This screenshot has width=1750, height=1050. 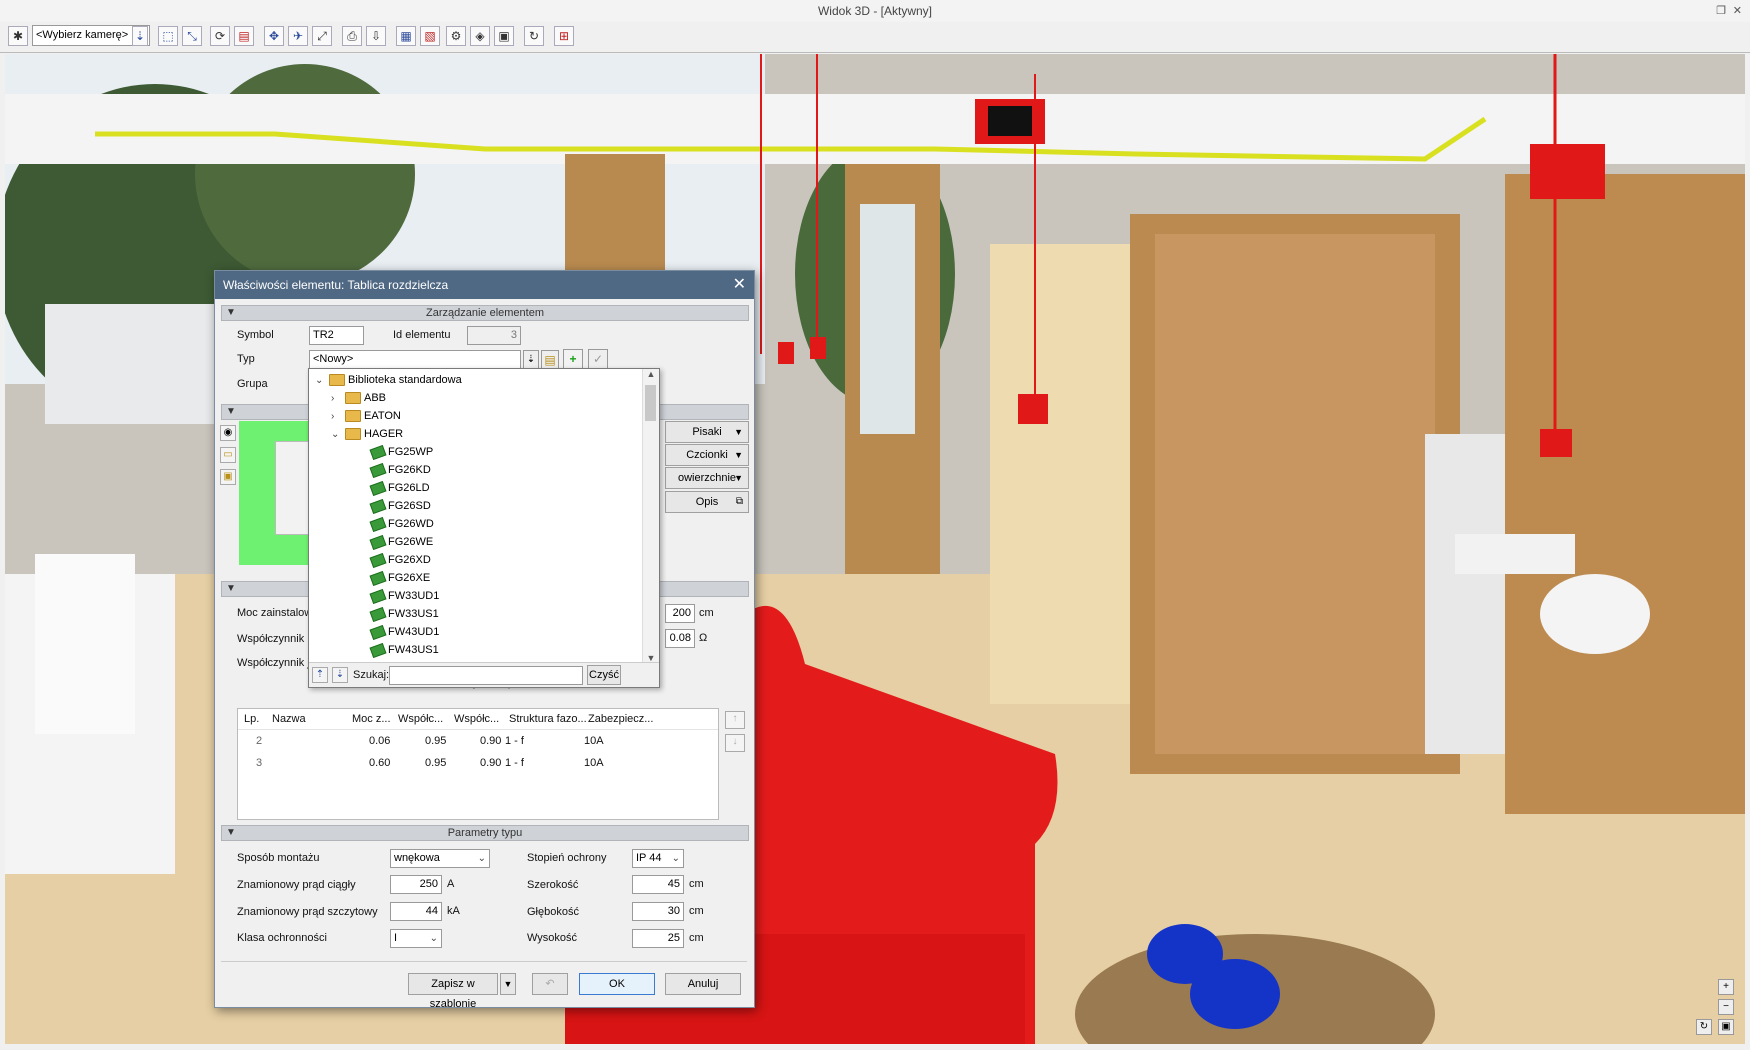 I want to click on resistance-field: 0.08, so click(x=680, y=638).